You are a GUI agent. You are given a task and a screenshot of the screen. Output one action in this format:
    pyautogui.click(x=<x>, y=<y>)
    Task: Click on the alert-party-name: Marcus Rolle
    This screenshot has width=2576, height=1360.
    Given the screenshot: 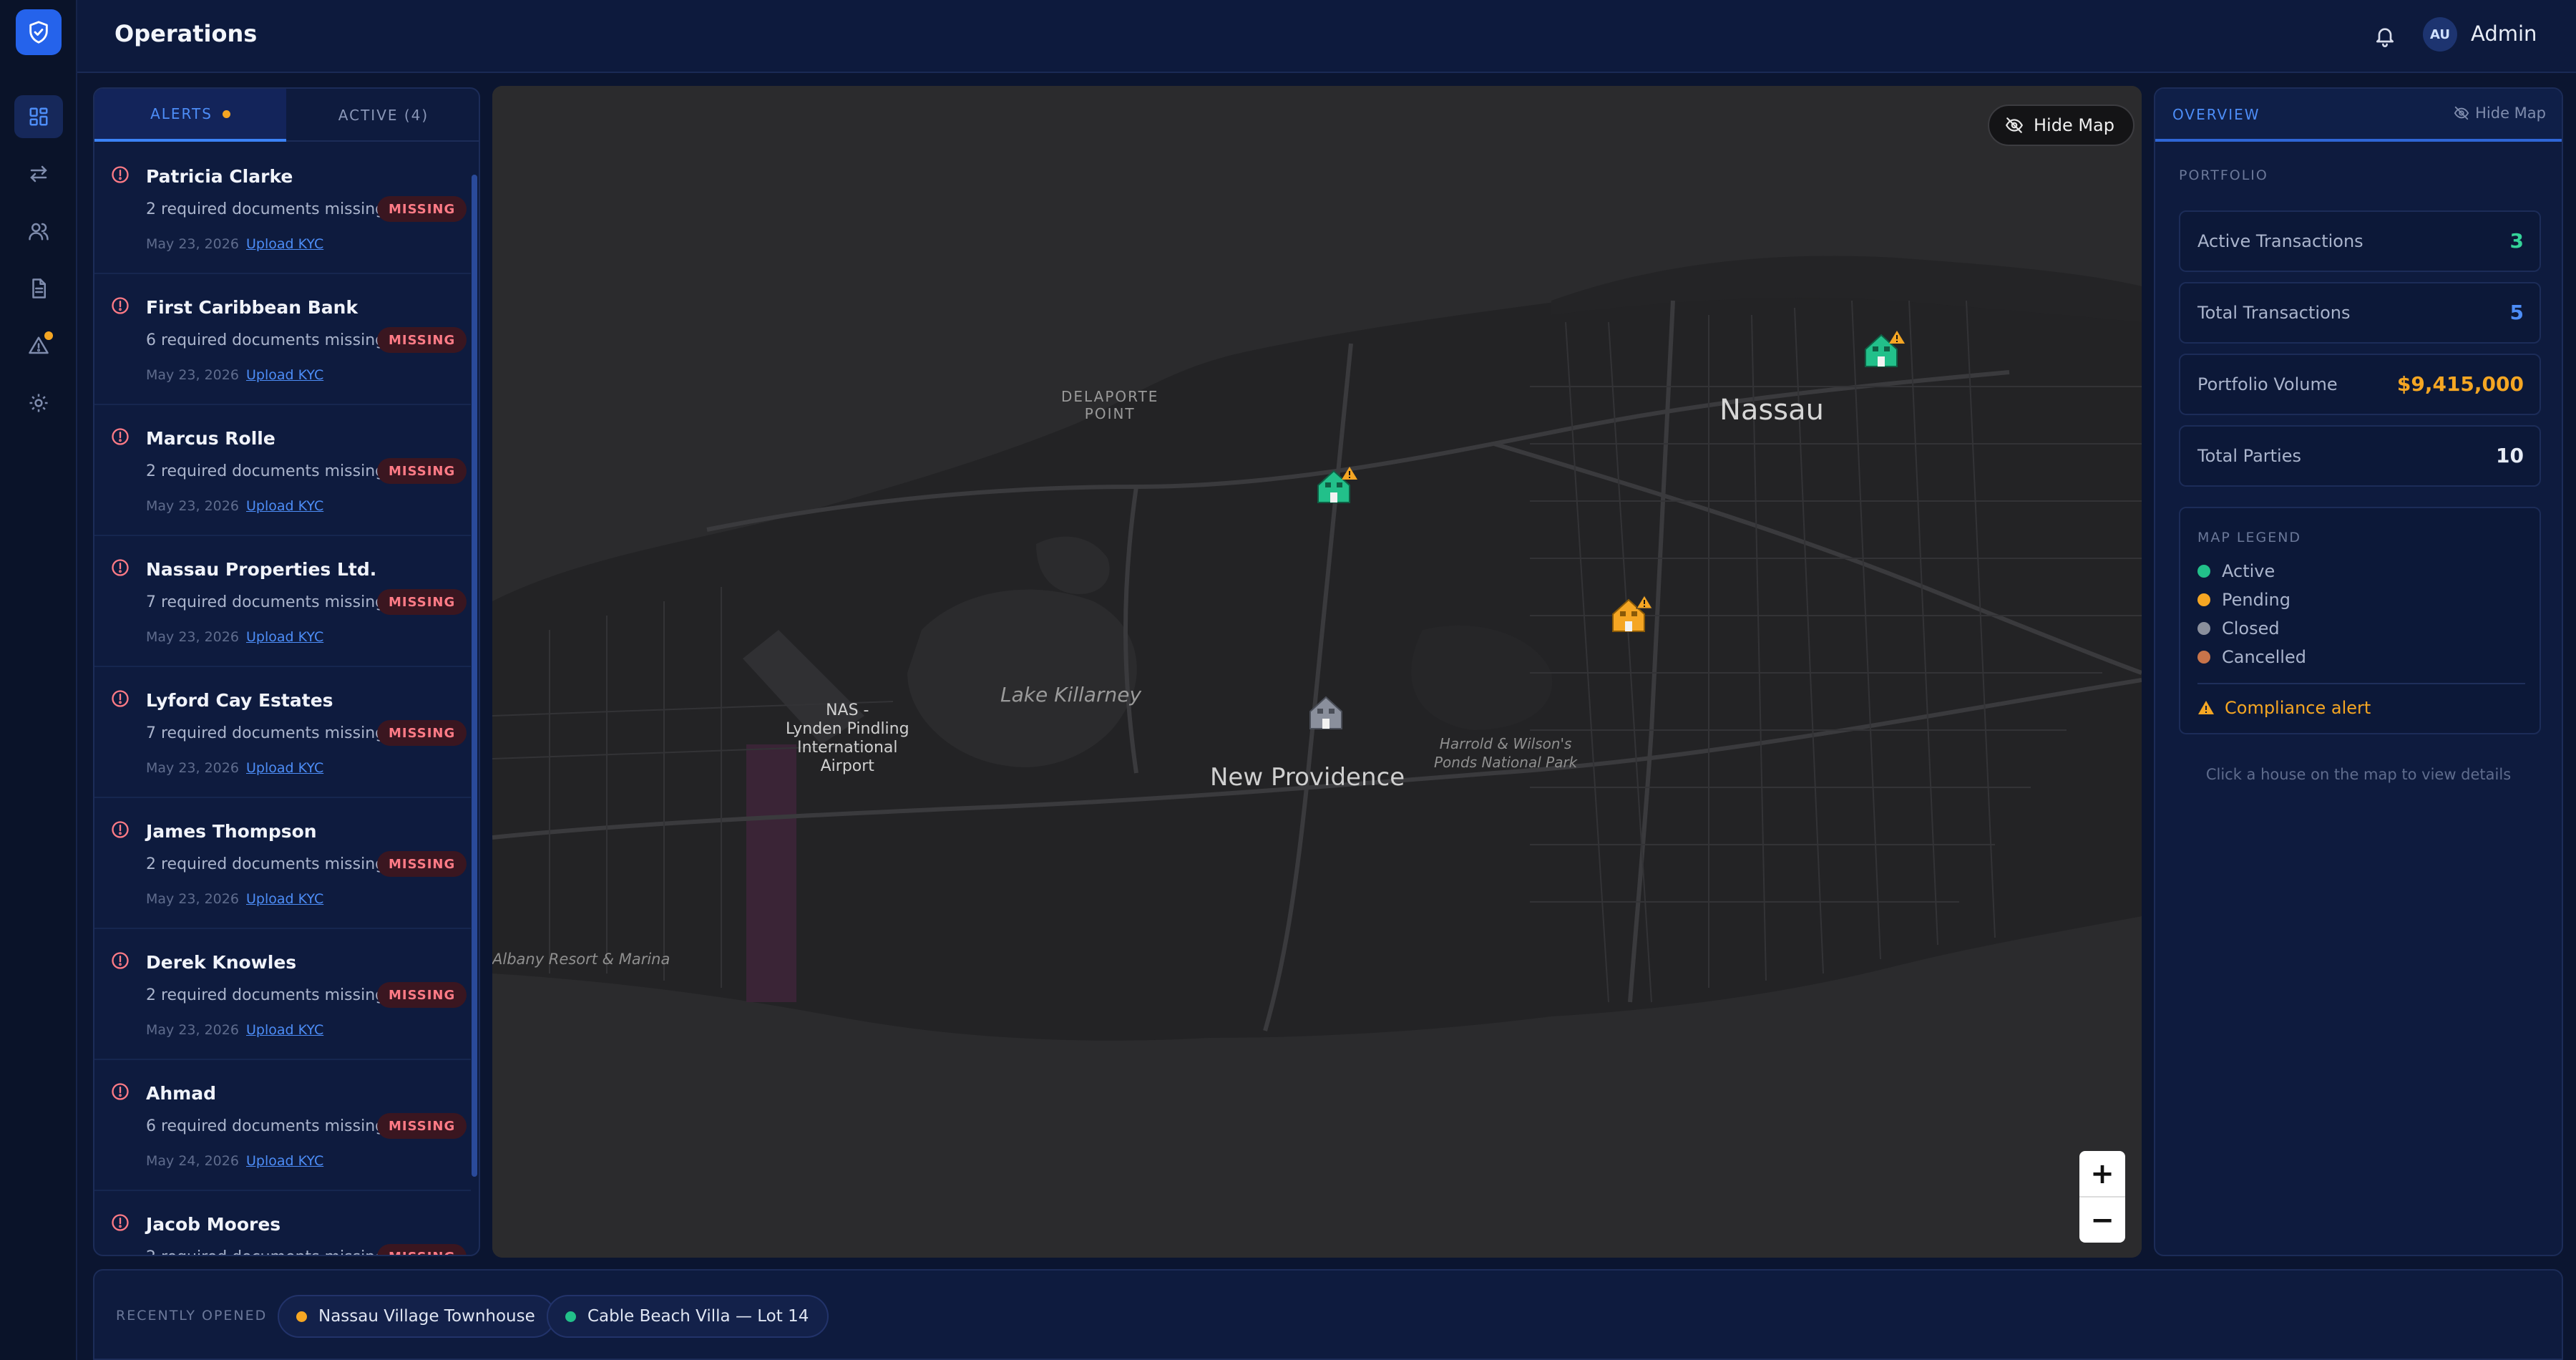 What is the action you would take?
    pyautogui.click(x=210, y=438)
    